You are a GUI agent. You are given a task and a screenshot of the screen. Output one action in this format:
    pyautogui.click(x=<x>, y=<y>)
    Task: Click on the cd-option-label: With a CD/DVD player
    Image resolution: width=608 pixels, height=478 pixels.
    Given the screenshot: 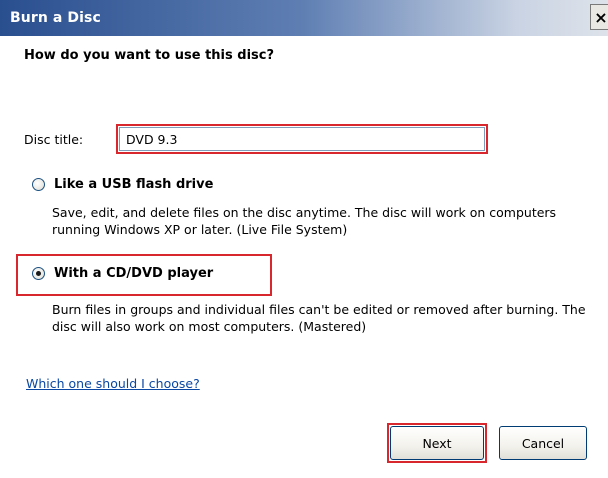 What is the action you would take?
    pyautogui.click(x=133, y=273)
    